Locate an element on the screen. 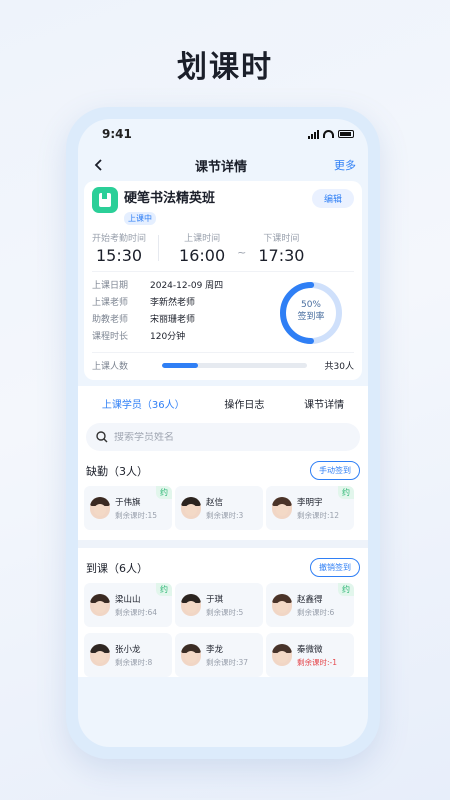 This screenshot has width=450, height=800. sign-rate-ring: 50% 签到率 is located at coordinates (311, 313).